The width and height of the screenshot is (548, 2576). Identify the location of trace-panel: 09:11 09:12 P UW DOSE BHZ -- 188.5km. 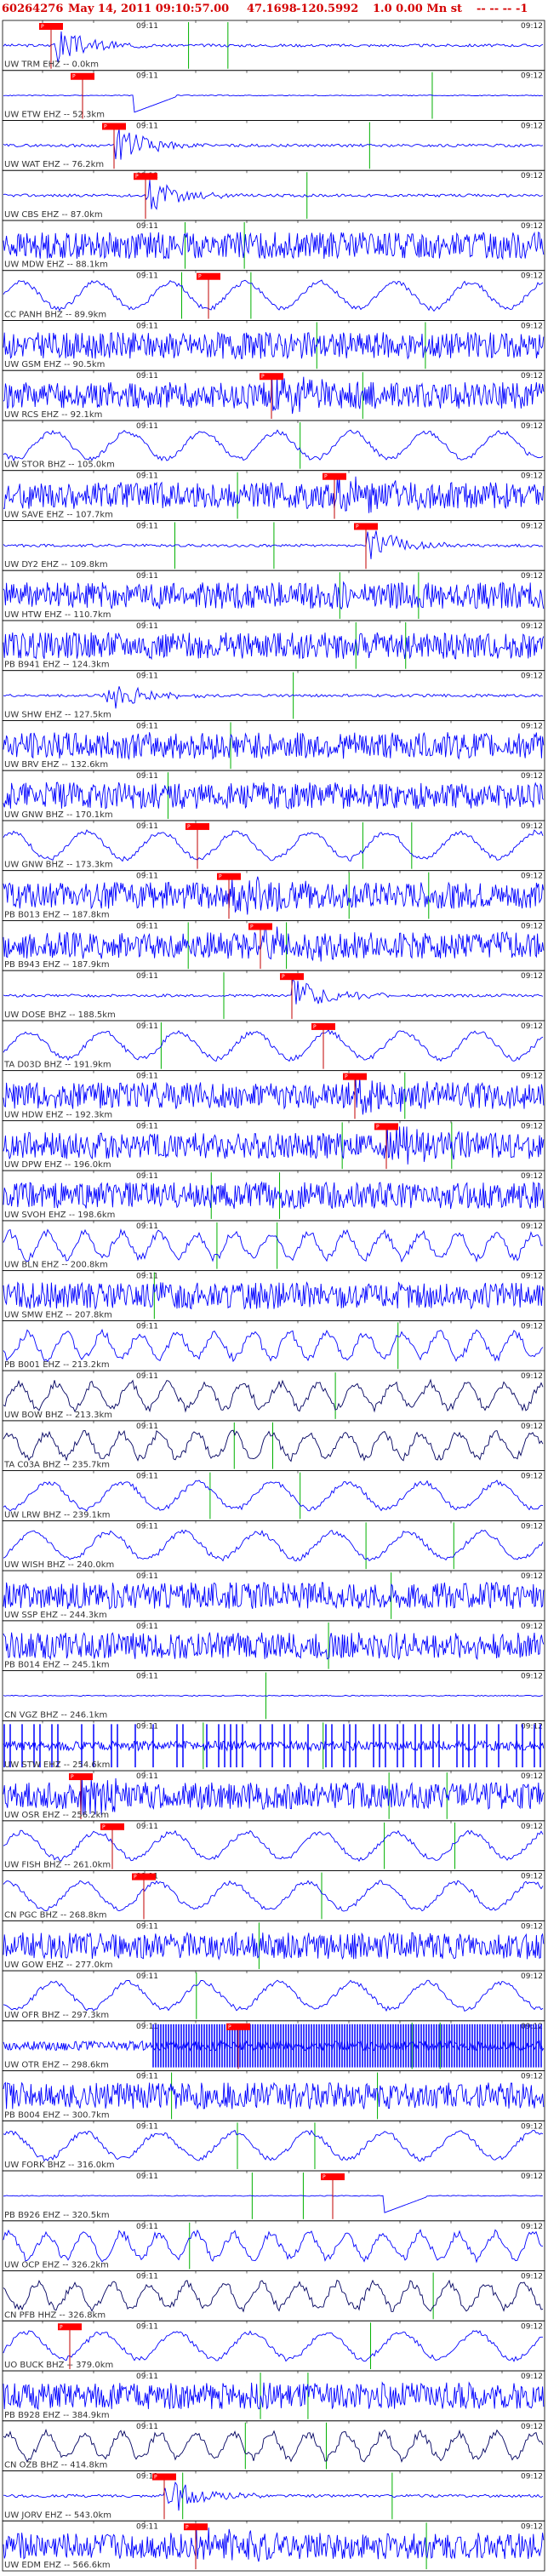
(274, 996).